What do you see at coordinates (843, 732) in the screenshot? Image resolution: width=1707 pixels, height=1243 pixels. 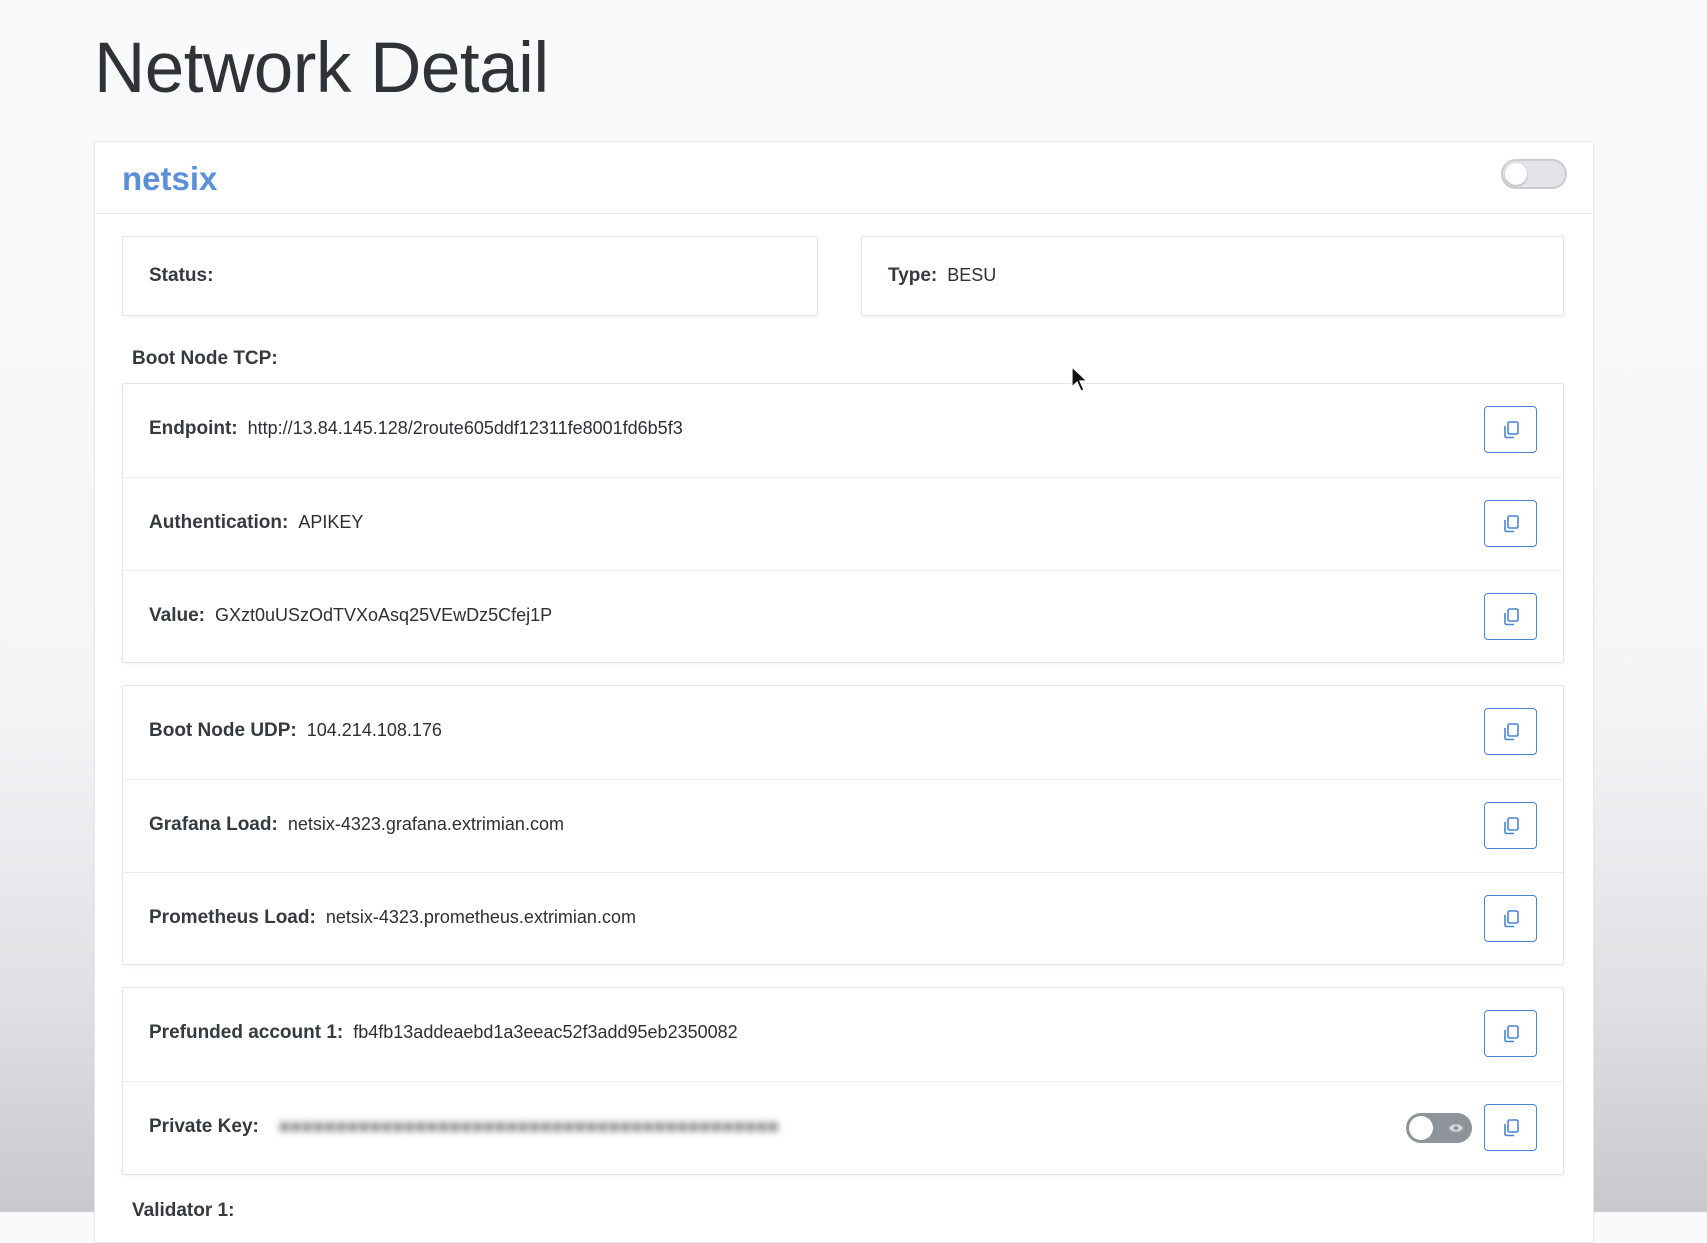 I see `boot-node-udp-row: Boot Node UDP: 104.214.108.176` at bounding box center [843, 732].